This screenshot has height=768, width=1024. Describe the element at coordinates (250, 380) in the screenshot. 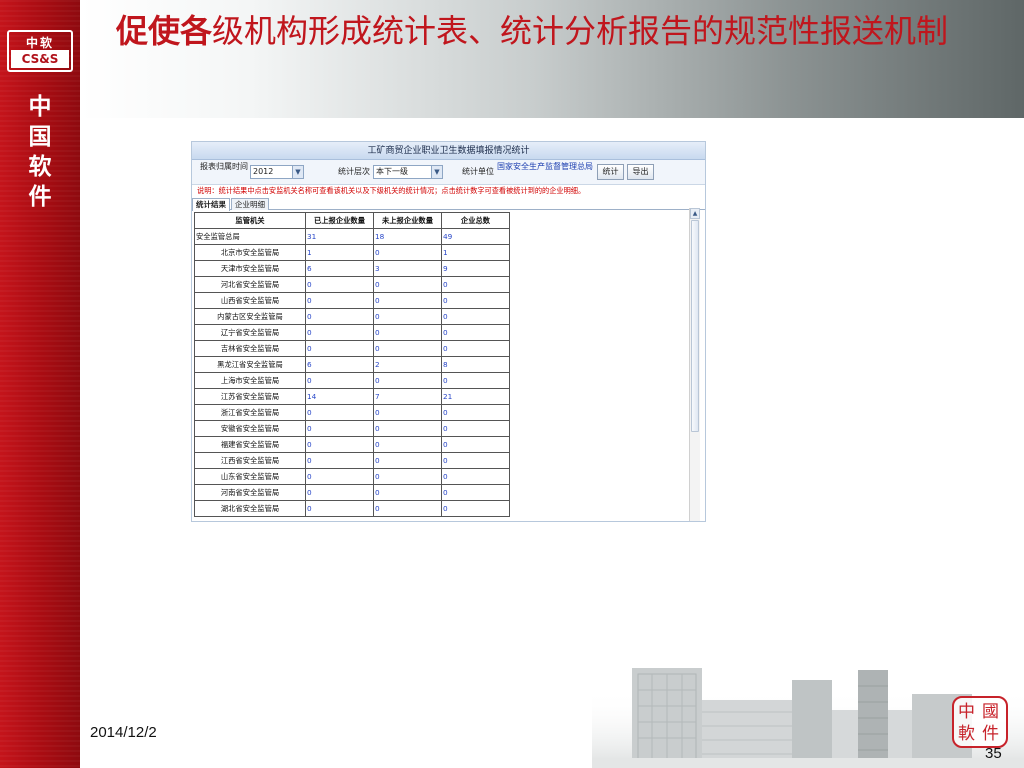

I see `org-name-link: 上海市安全监管局` at that location.